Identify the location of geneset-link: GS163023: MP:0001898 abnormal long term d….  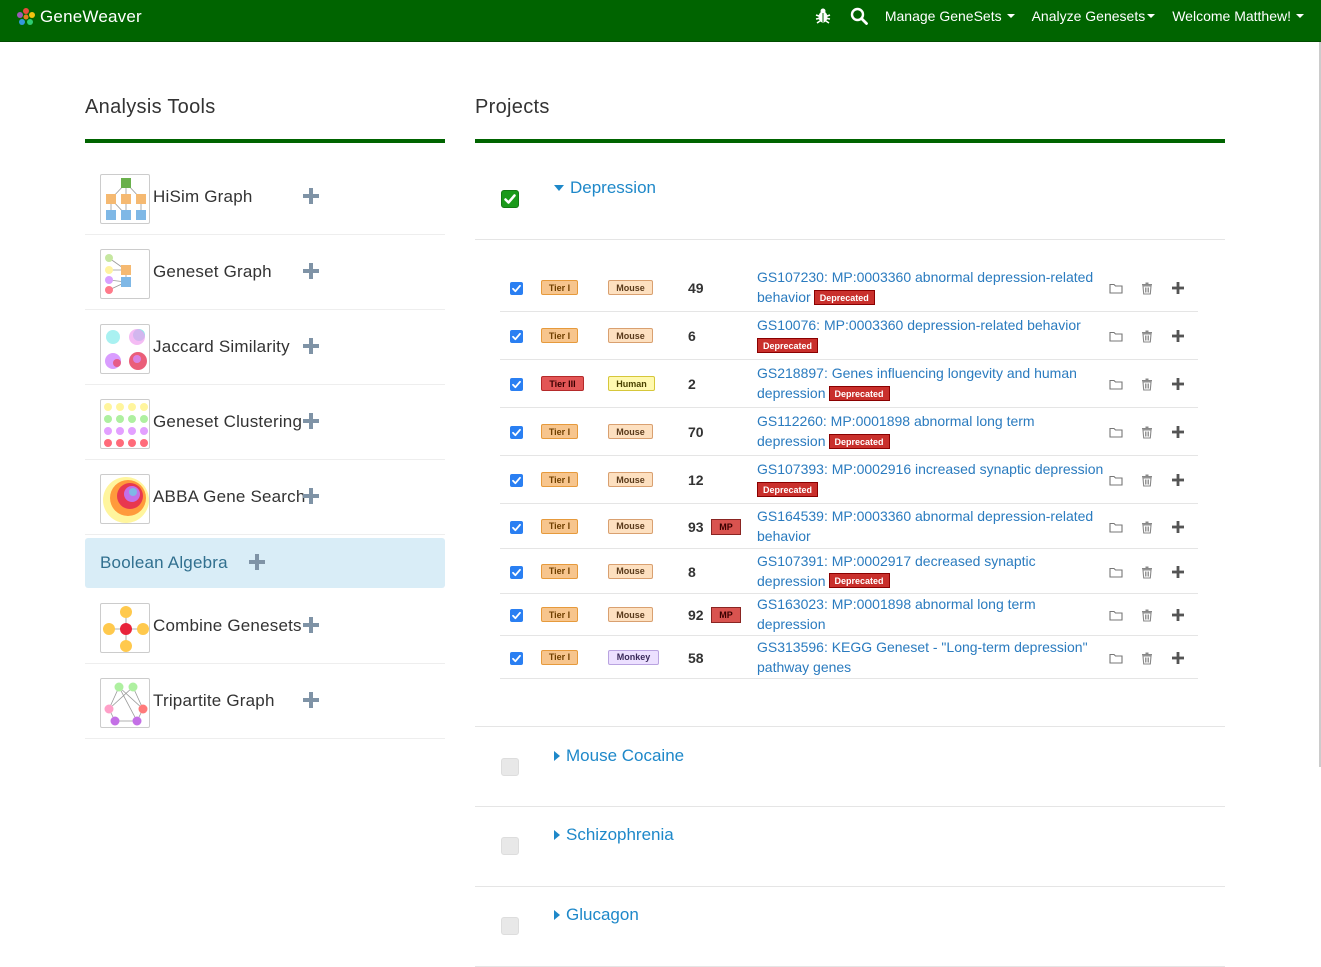
(933, 614).